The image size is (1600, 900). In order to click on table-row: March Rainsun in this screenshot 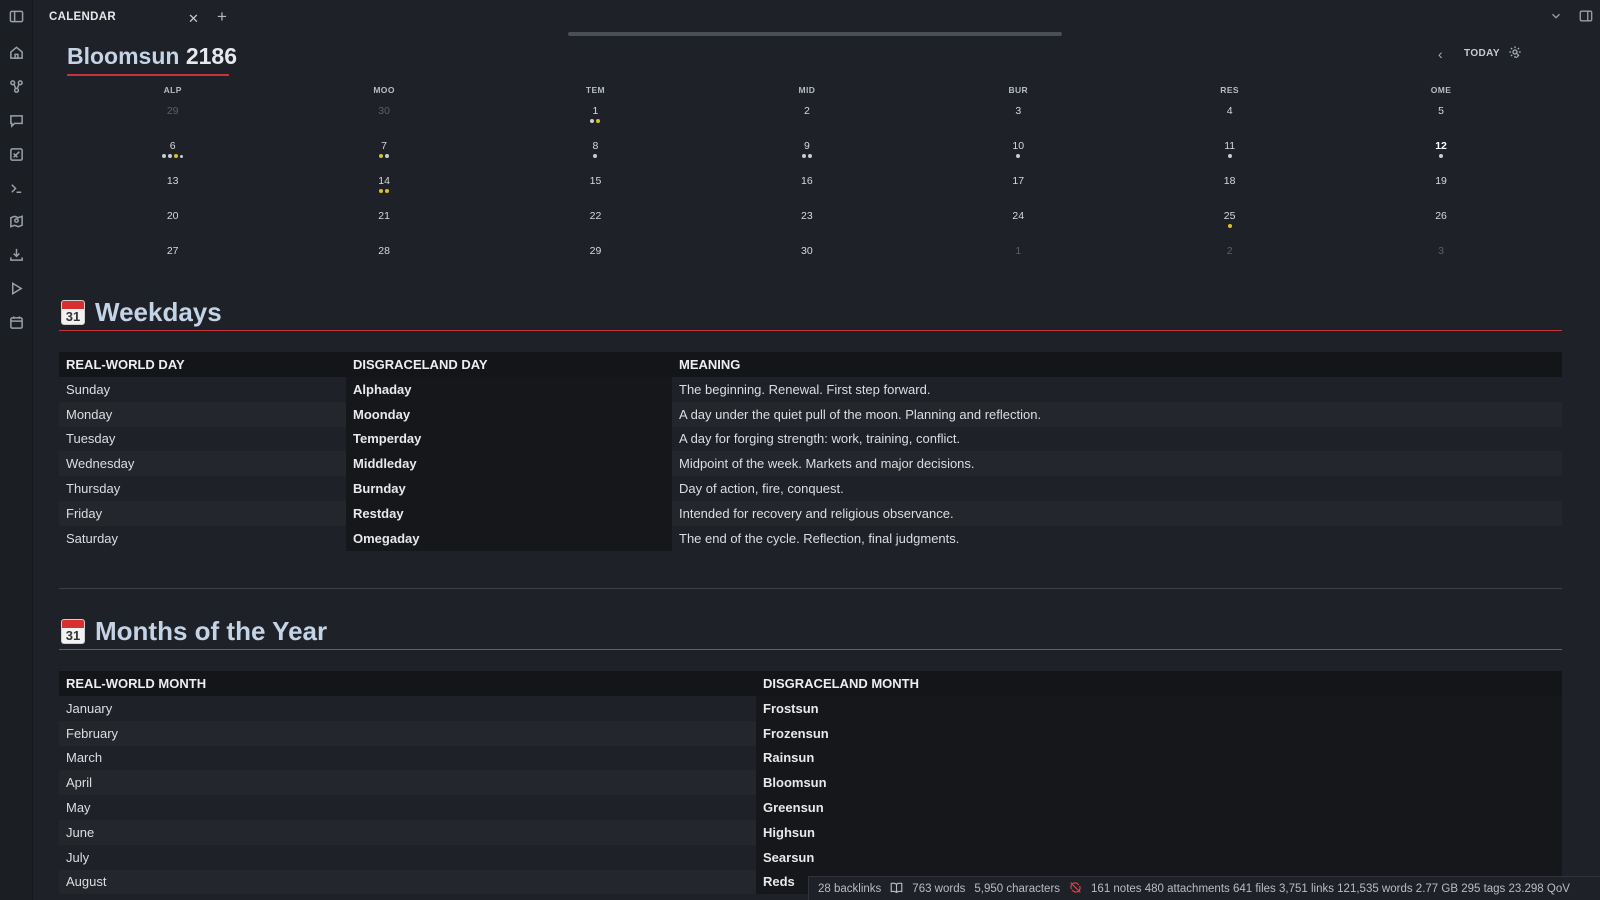, I will do `click(810, 758)`.